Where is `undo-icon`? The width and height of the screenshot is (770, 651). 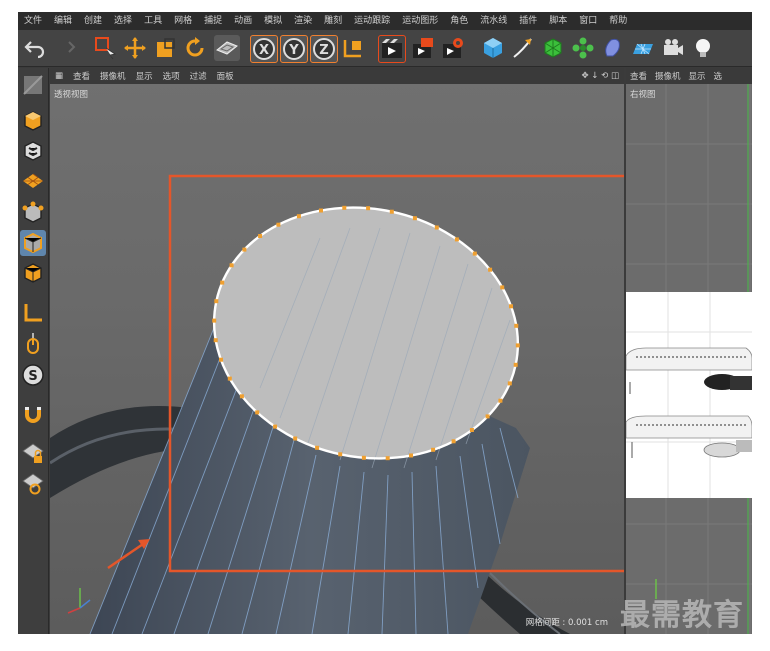 undo-icon is located at coordinates (35, 48).